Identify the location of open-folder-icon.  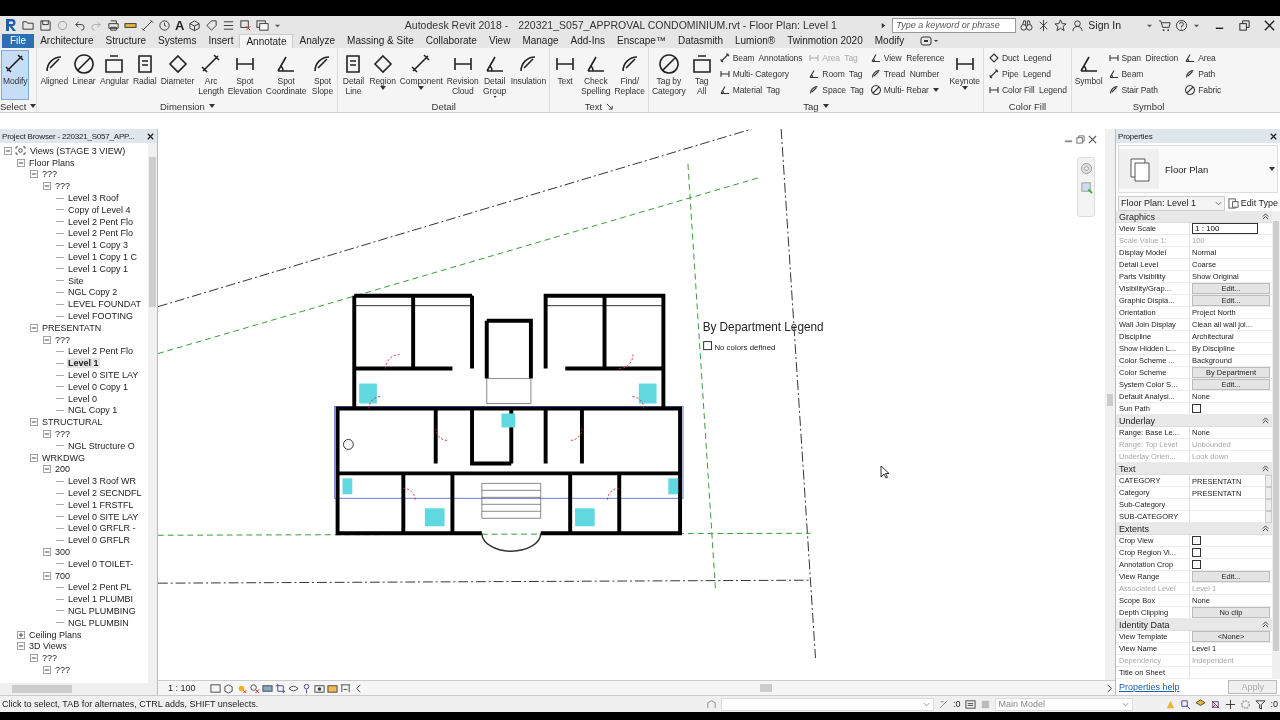
(28, 25).